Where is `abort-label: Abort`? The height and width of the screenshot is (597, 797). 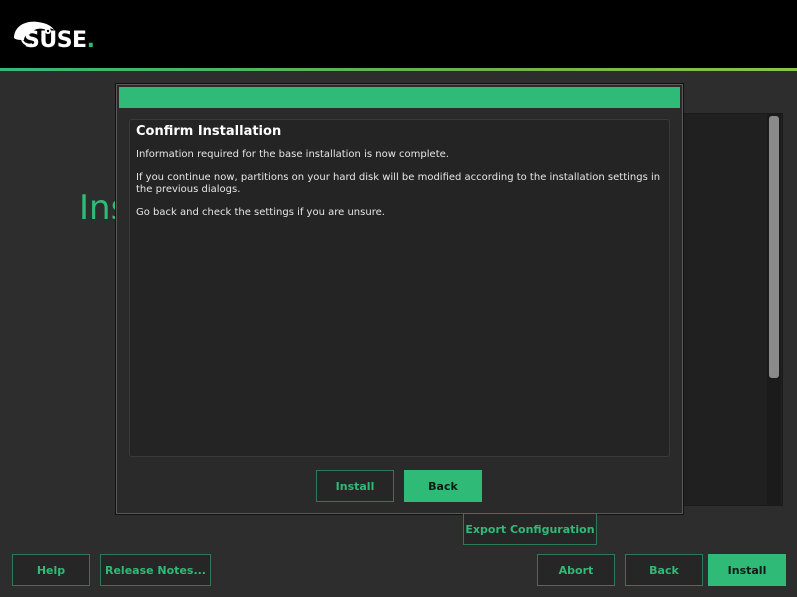
abort-label: Abort is located at coordinates (576, 570).